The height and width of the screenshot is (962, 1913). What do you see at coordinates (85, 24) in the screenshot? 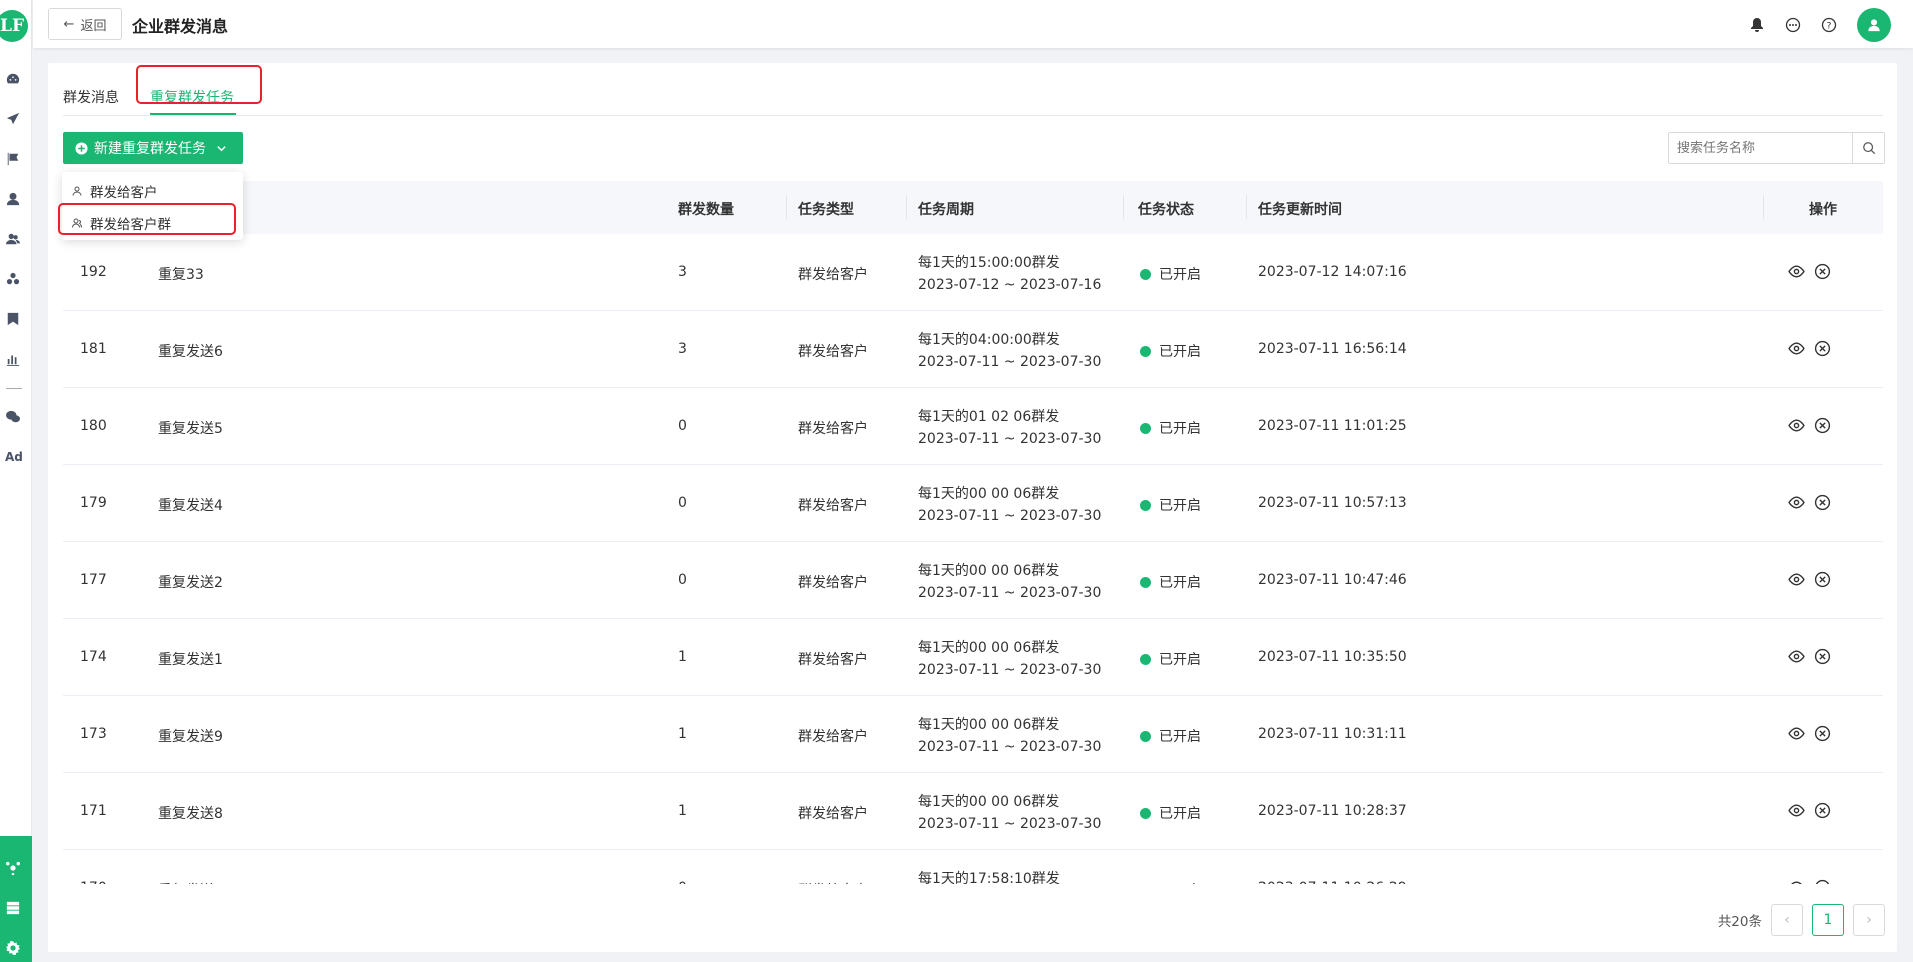
I see `back-button: ← 返回` at bounding box center [85, 24].